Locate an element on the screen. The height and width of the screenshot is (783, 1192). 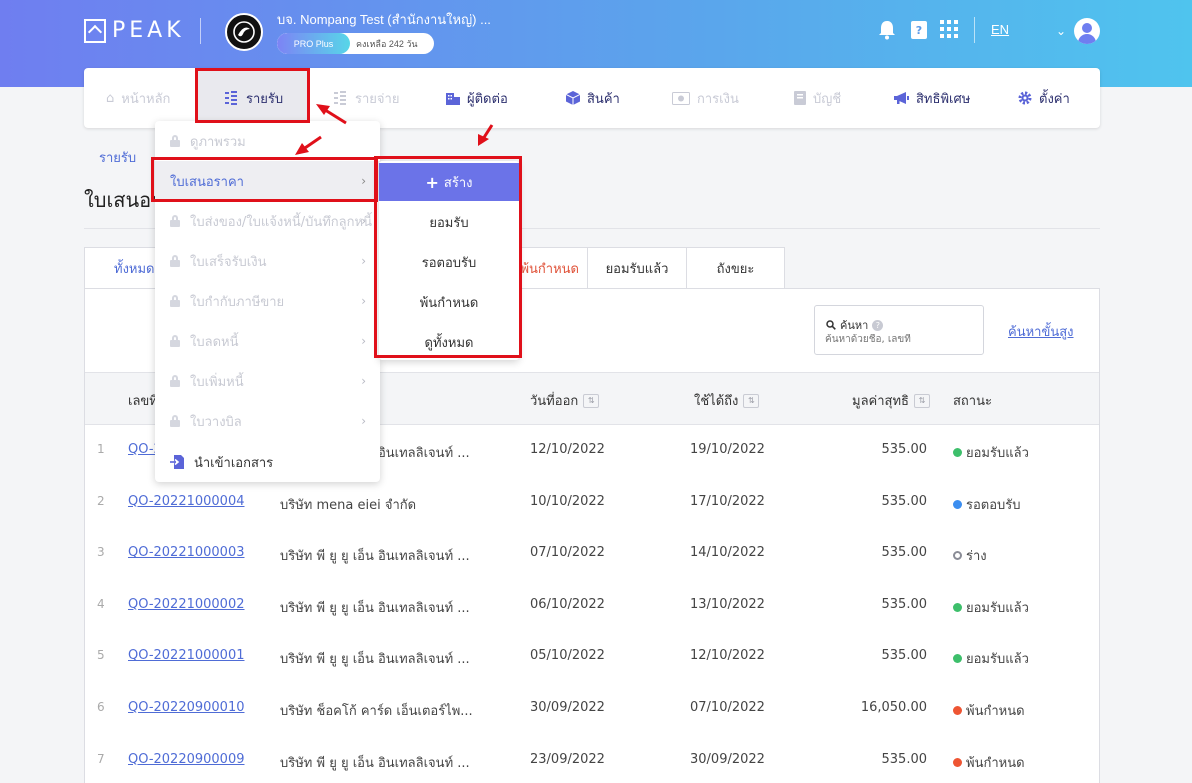
menu-item-label: ใบเสนอราคา is located at coordinates (207, 182).